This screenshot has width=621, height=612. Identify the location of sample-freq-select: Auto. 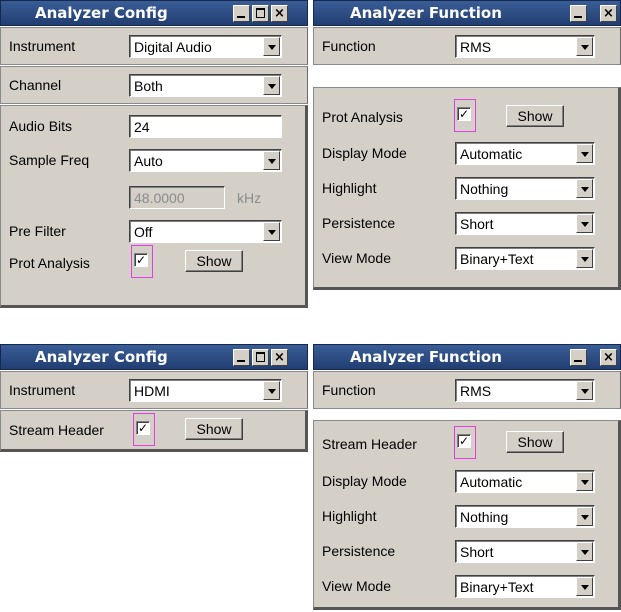
(205, 160).